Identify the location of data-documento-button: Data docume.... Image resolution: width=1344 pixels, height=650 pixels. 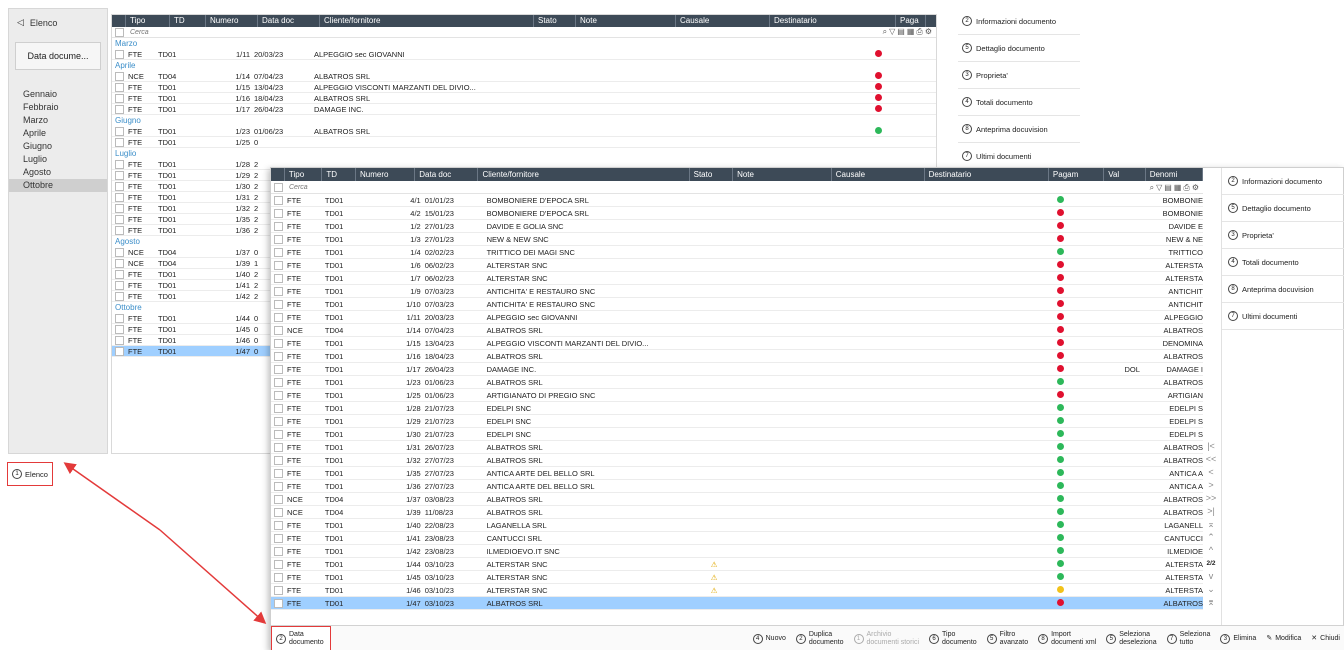
(58, 56).